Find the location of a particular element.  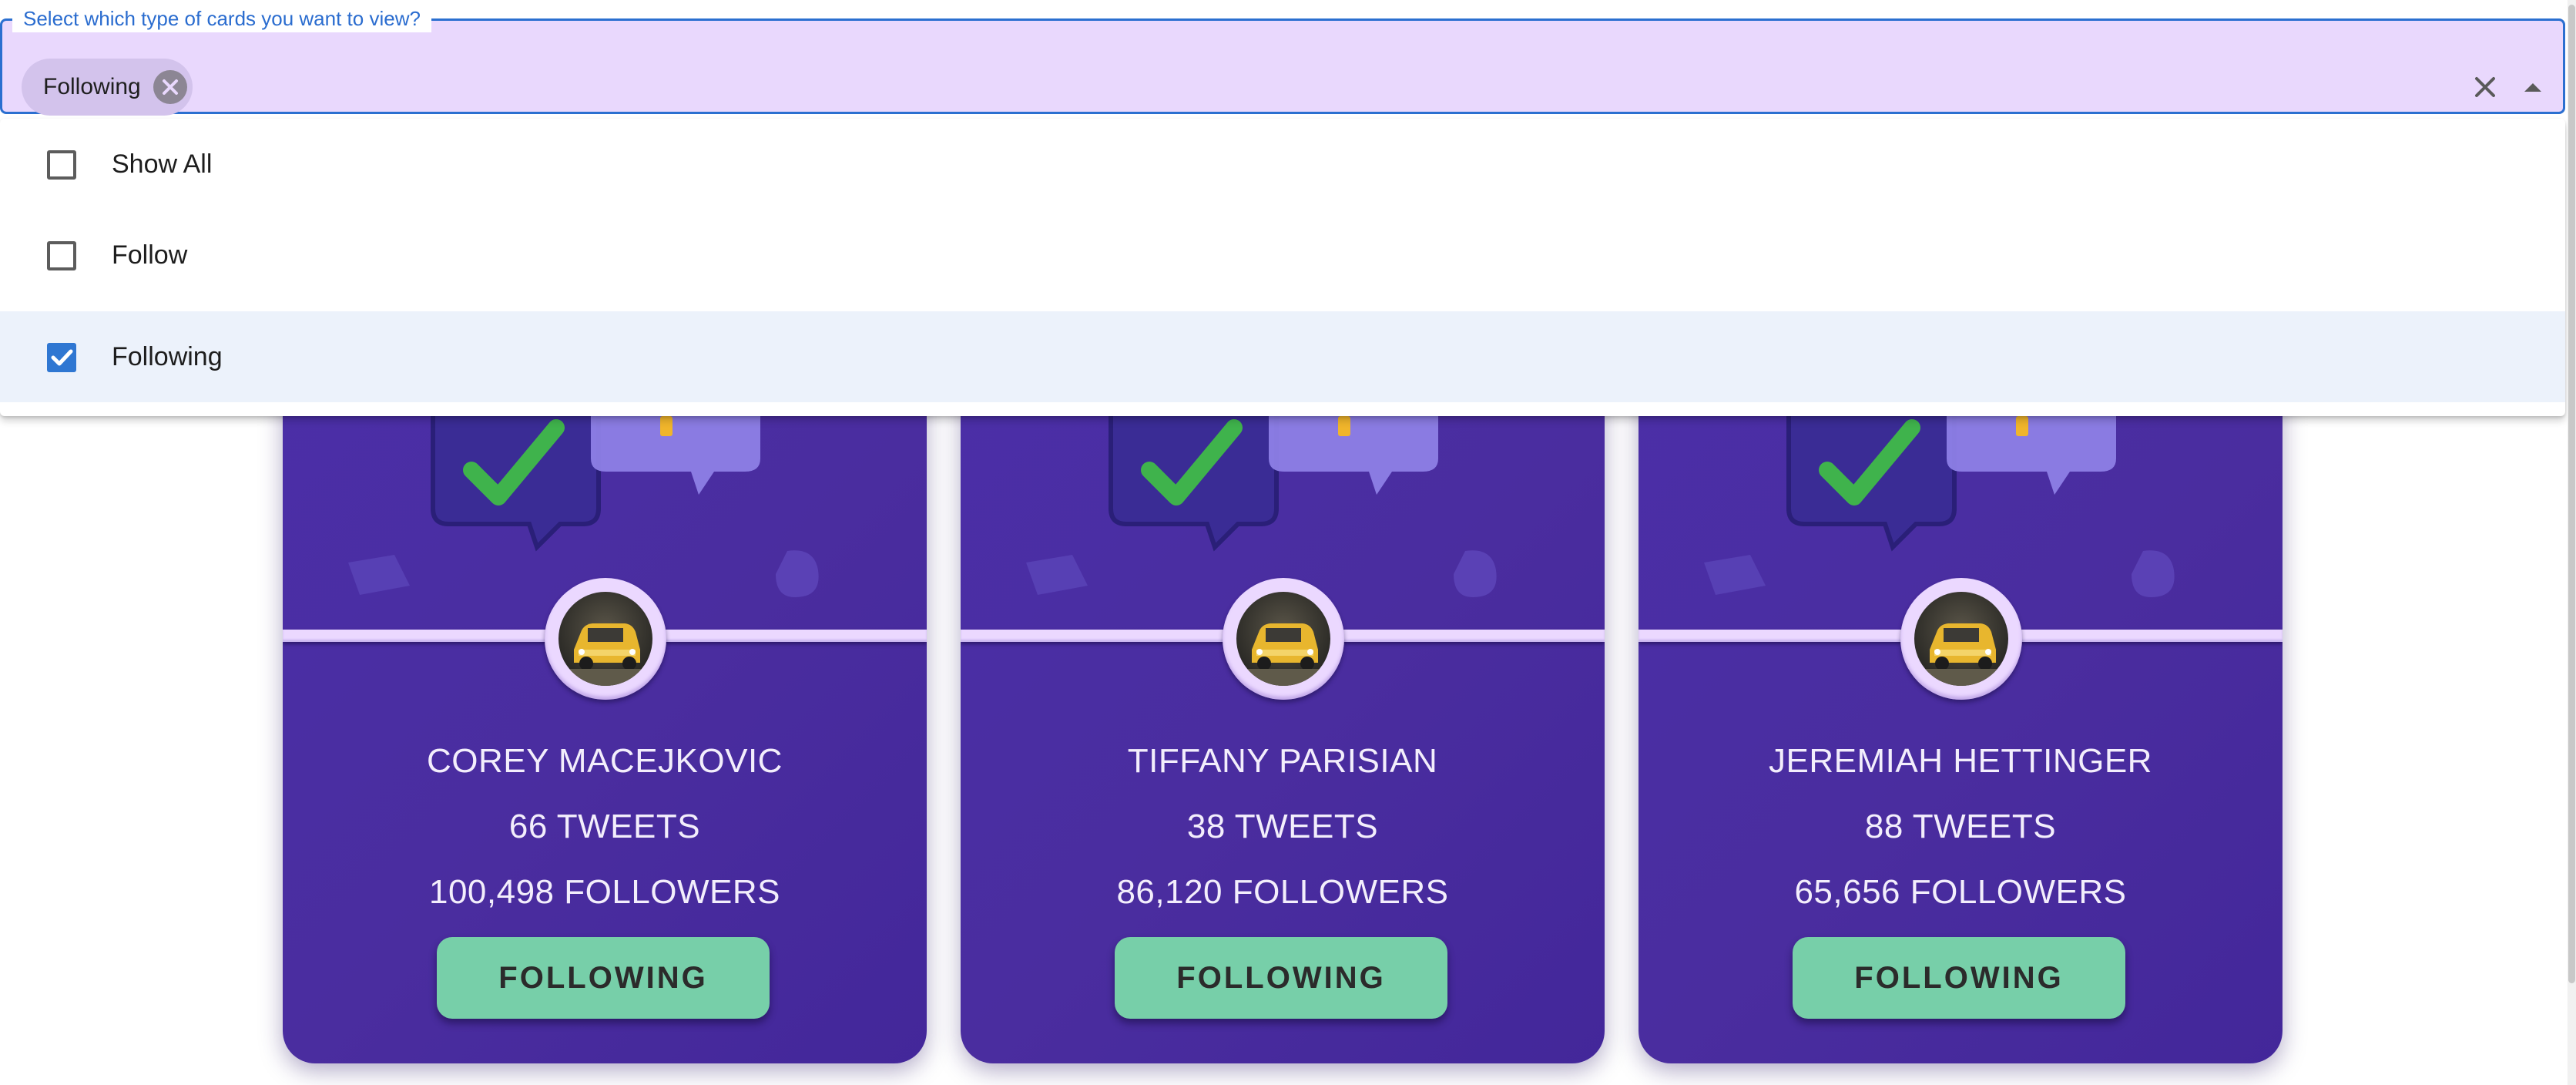

card-tweets: 38 TWEETS is located at coordinates (1282, 827).